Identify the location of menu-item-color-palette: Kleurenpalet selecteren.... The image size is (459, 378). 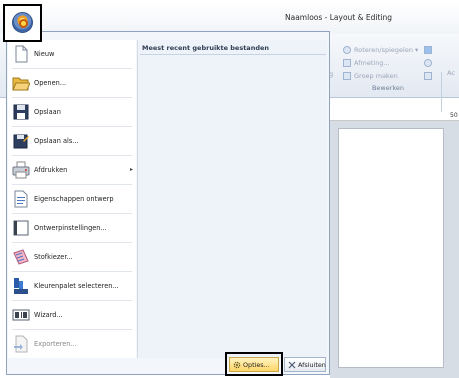
(72, 286).